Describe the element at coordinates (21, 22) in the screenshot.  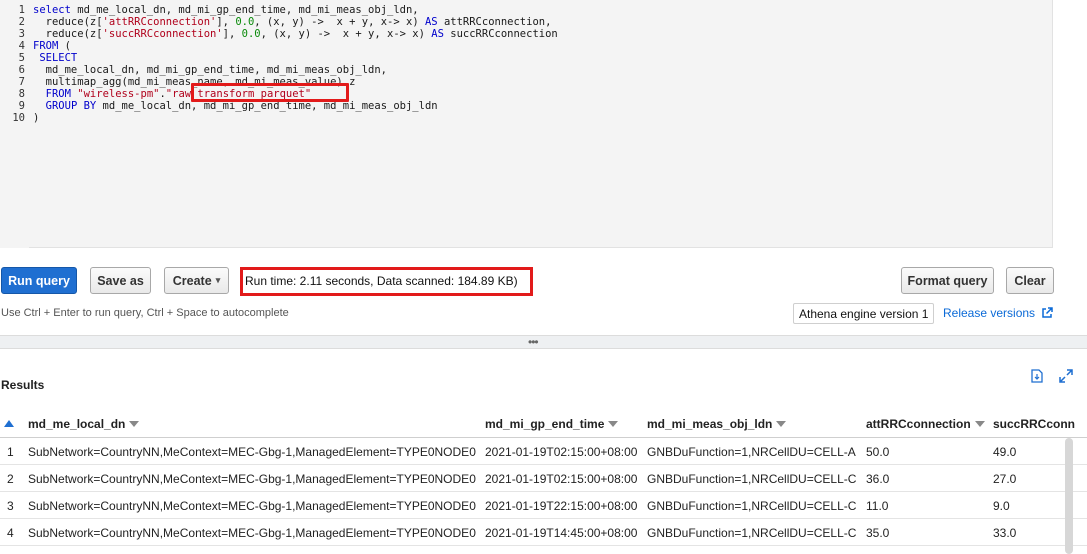
I see `line-number: 2` at that location.